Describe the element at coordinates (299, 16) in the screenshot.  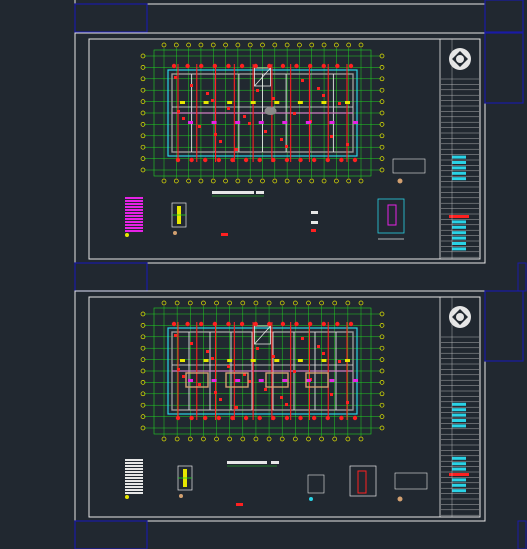
I see `sheet-partial-top` at that location.